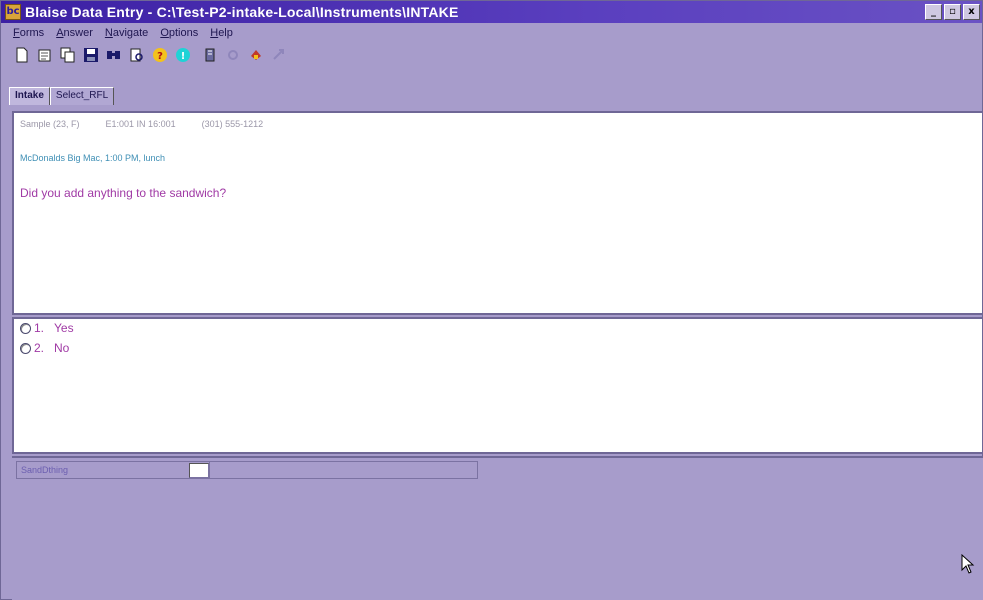 The image size is (983, 600). Describe the element at coordinates (78, 33) in the screenshot. I see `menu-answer-label: nswer` at that location.